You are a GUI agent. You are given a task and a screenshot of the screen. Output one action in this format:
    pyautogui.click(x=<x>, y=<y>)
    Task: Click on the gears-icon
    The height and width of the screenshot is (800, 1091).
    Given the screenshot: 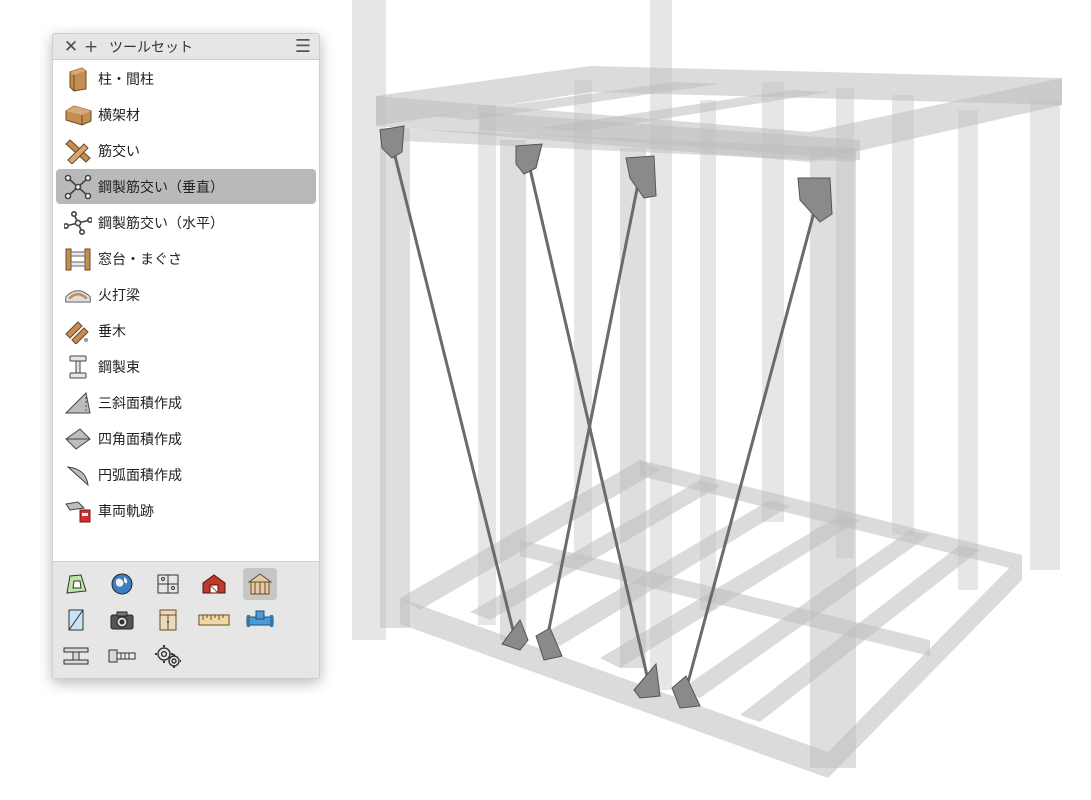 What is the action you would take?
    pyautogui.click(x=168, y=656)
    